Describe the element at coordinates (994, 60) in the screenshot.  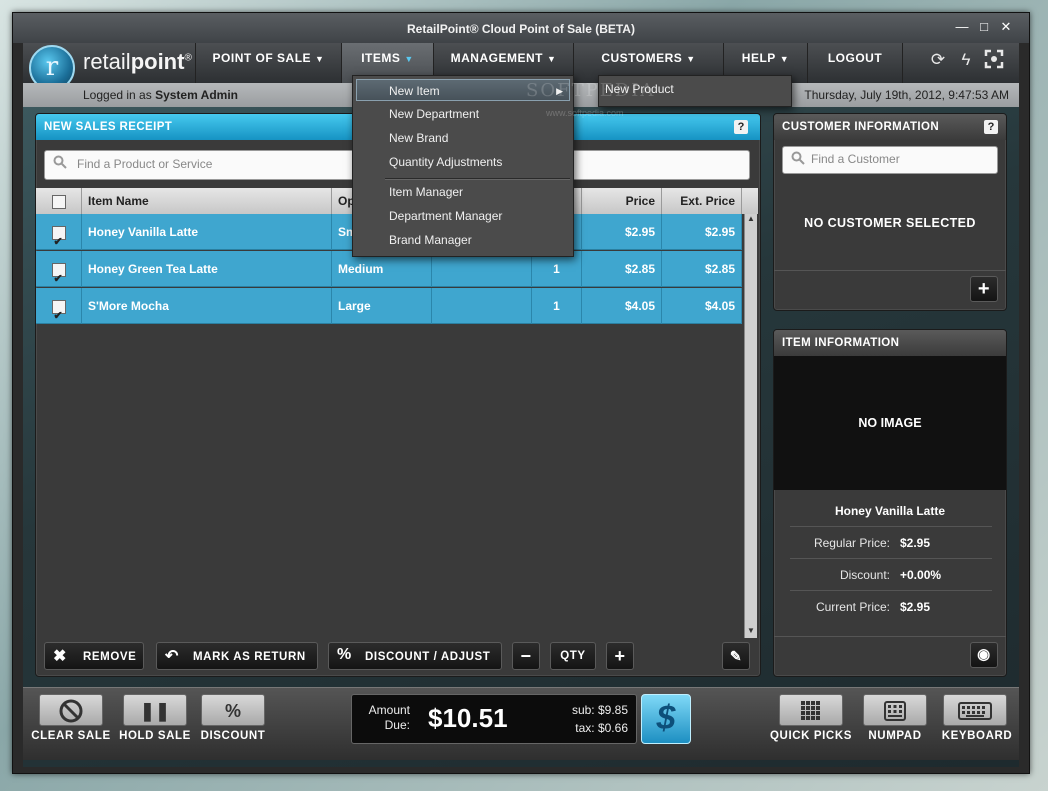
I see `fullscreen-icon` at that location.